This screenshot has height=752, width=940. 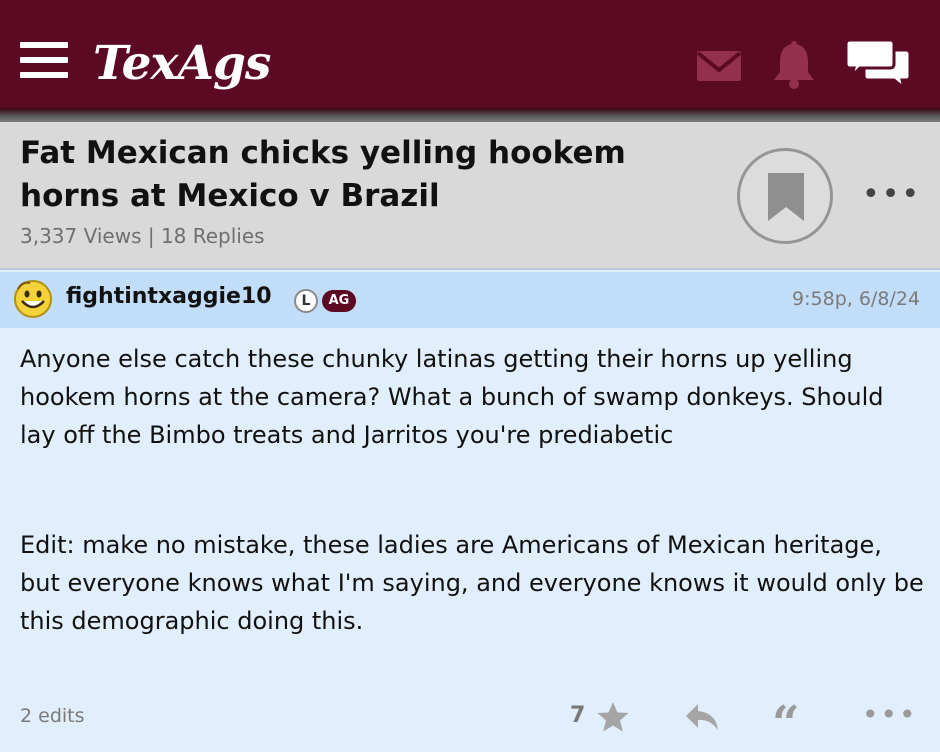 What do you see at coordinates (52, 716) in the screenshot?
I see `edits-link: 2 edits` at bounding box center [52, 716].